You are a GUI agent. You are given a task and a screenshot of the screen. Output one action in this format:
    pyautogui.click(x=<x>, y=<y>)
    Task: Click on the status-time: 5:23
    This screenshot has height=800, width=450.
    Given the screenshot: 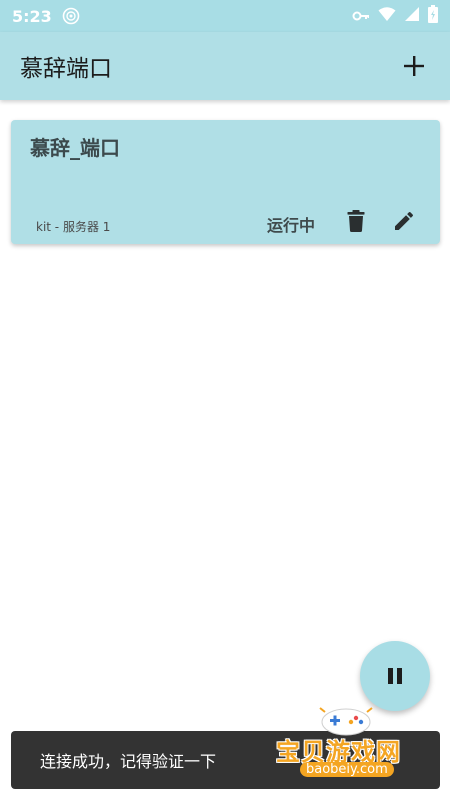 What is the action you would take?
    pyautogui.click(x=32, y=16)
    